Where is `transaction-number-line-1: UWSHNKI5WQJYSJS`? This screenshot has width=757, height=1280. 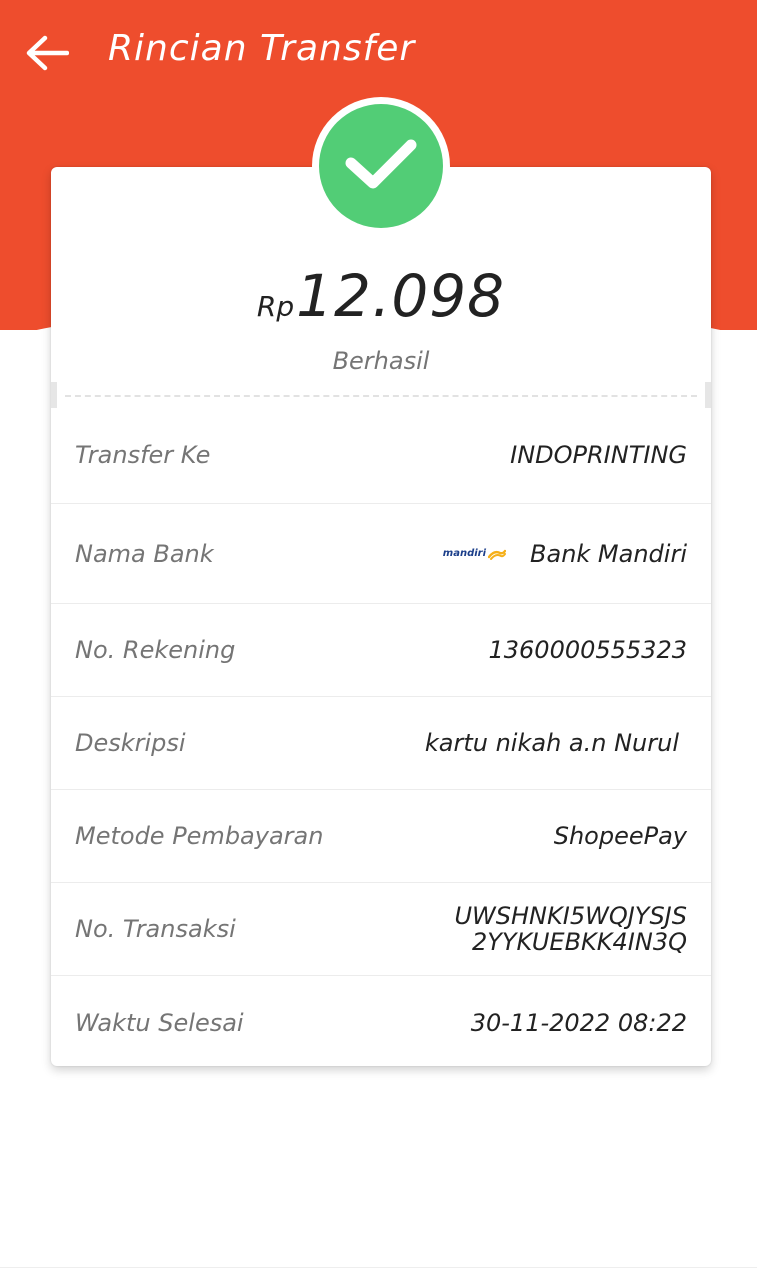 transaction-number-line-1: UWSHNKI5WQJYSJS is located at coordinates (570, 916).